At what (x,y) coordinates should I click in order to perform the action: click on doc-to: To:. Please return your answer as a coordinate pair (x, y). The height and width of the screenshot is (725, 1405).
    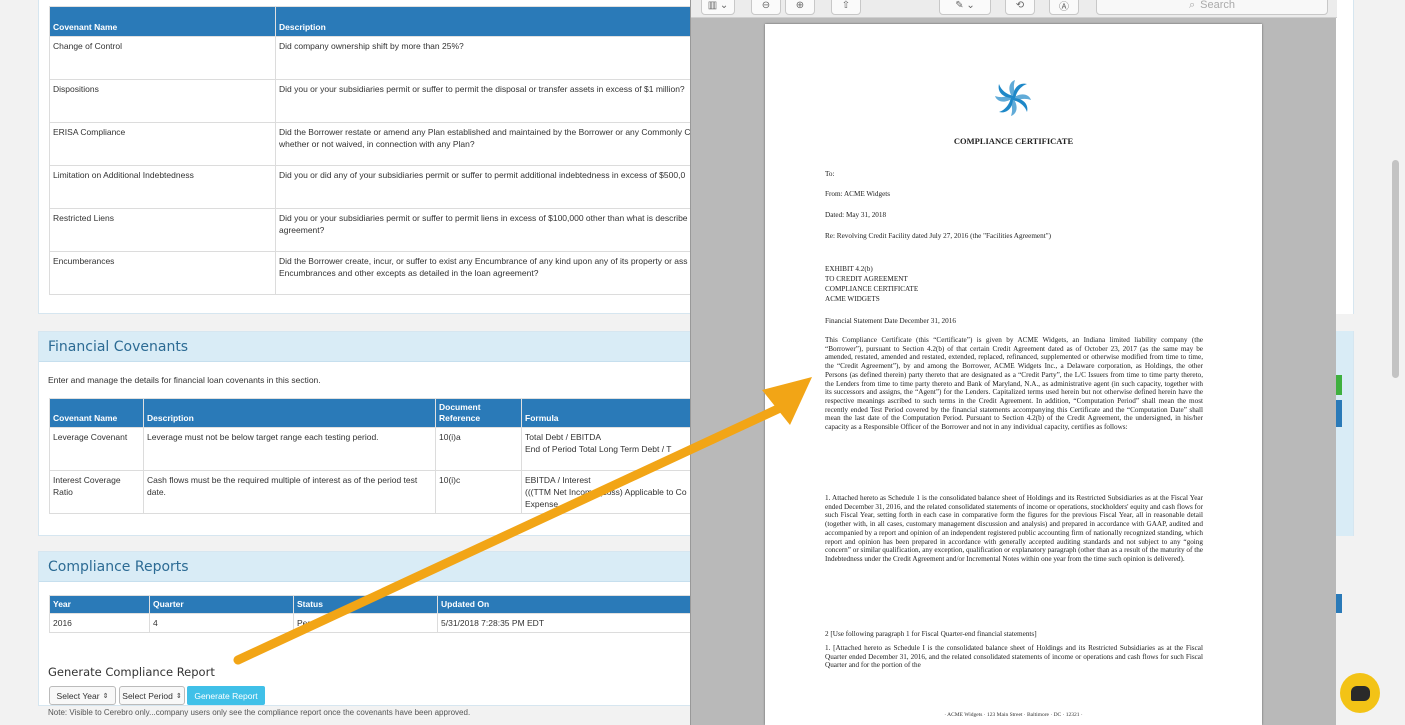
    Looking at the image, I should click on (830, 174).